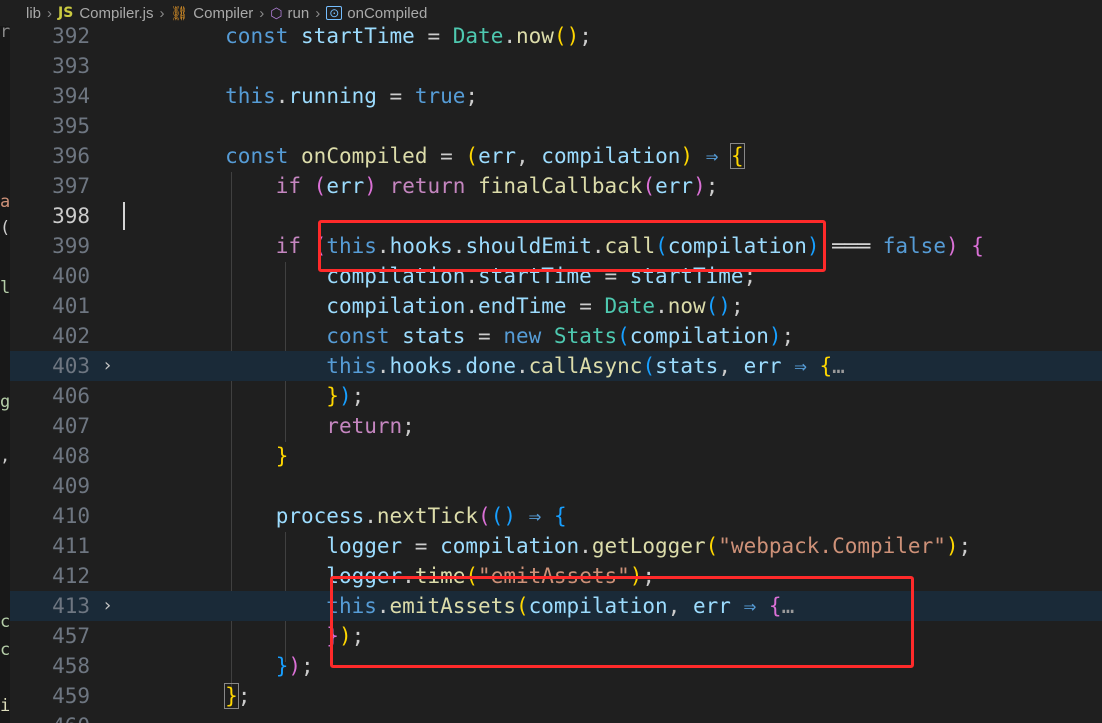 The height and width of the screenshot is (723, 1102). Describe the element at coordinates (71, 366) in the screenshot. I see `line-number: 403` at that location.